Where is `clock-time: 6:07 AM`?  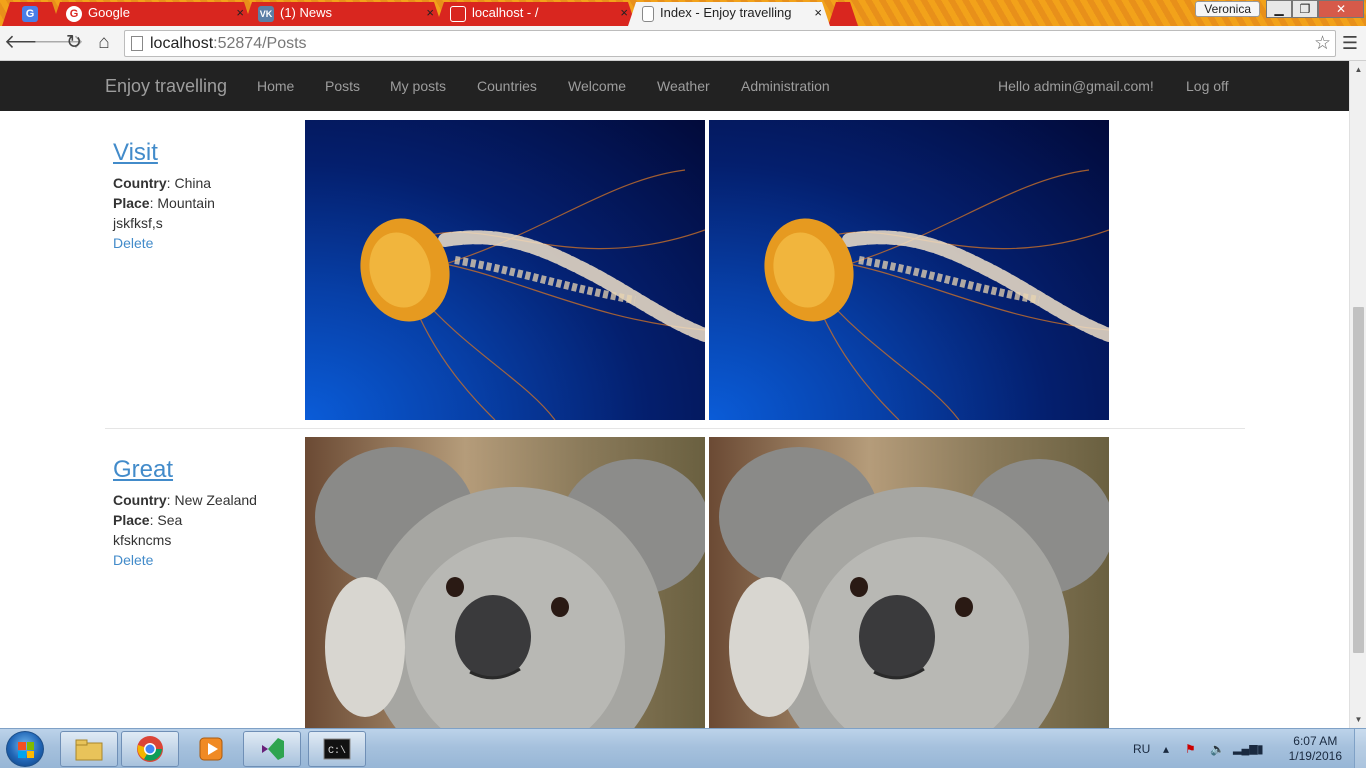
clock-time: 6:07 AM is located at coordinates (1315, 741).